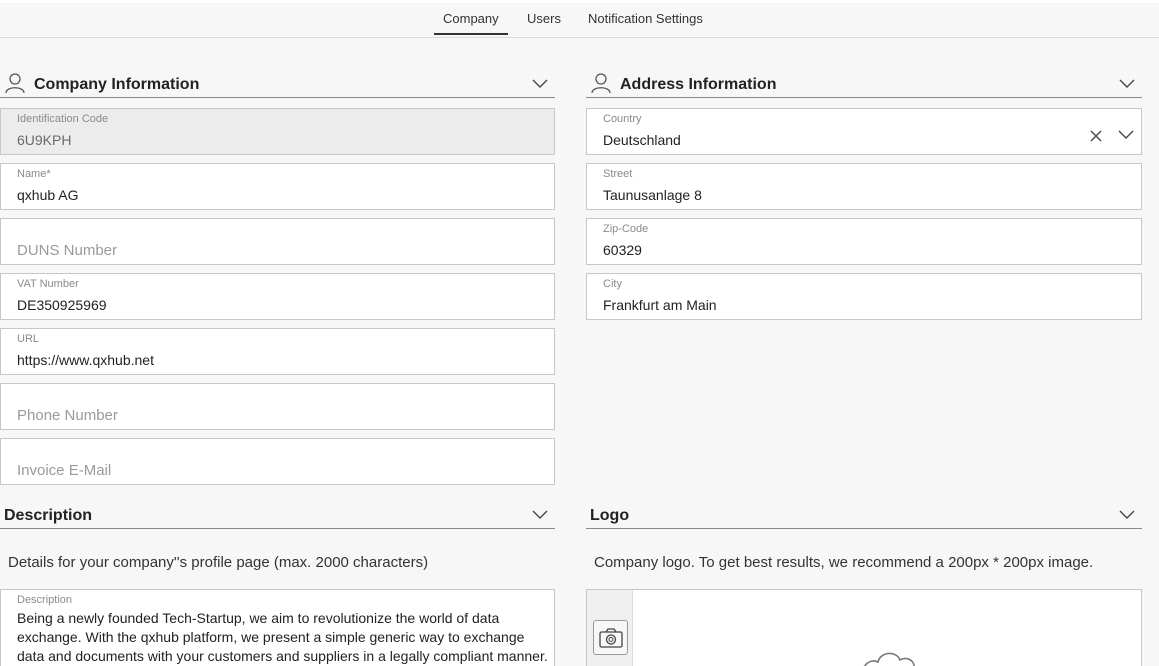 This screenshot has height=666, width=1159. What do you see at coordinates (642, 140) in the screenshot?
I see `field-value: Deutschland` at bounding box center [642, 140].